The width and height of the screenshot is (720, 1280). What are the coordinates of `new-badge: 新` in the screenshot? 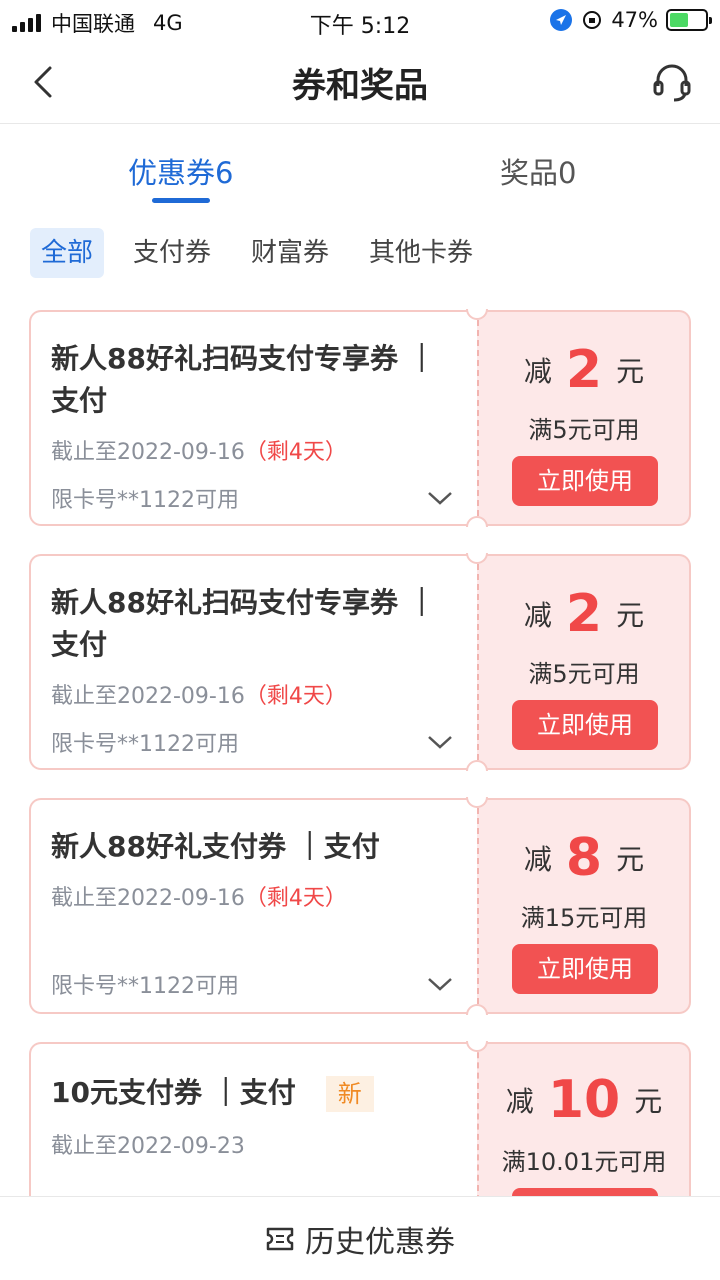 It's located at (349, 1094).